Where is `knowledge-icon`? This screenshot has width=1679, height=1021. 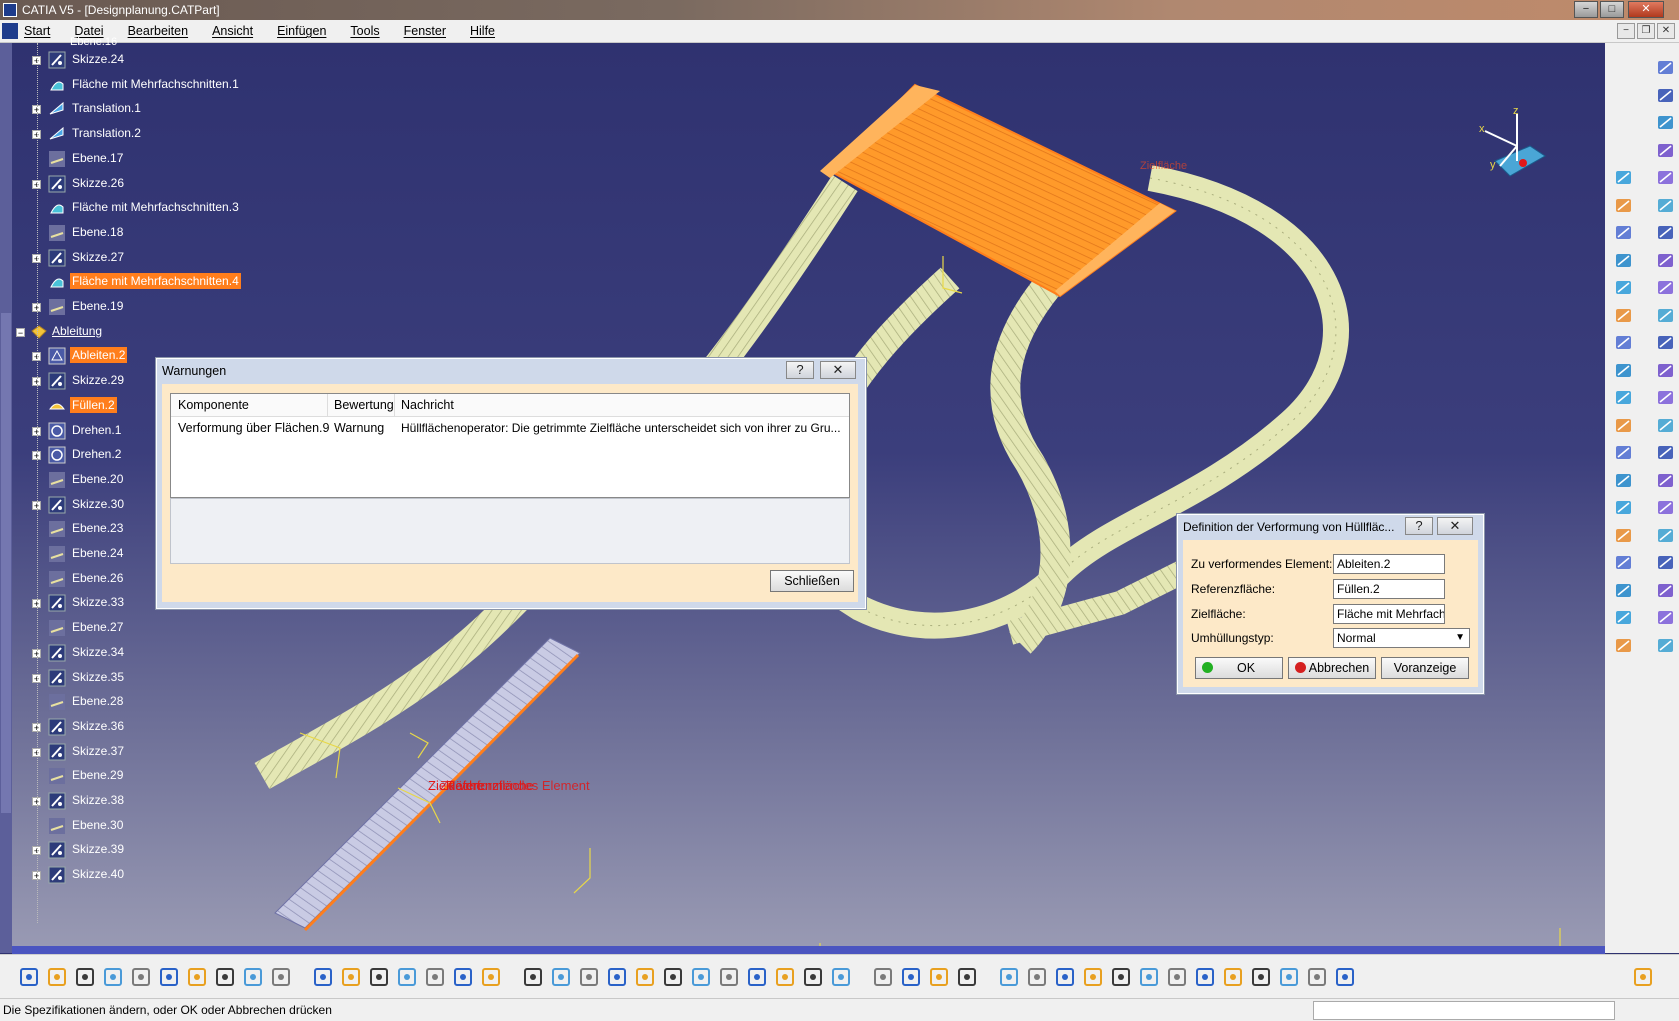 knowledge-icon is located at coordinates (379, 977).